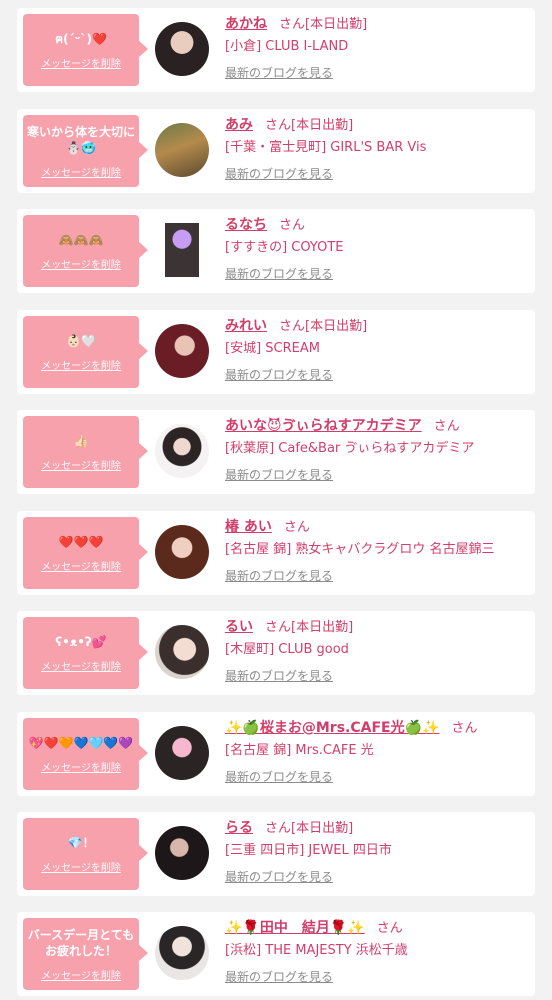  Describe the element at coordinates (332, 728) in the screenshot. I see `cast-name-link: ✨🍏桜まお@Mrs.CAFE光🍏✨` at that location.